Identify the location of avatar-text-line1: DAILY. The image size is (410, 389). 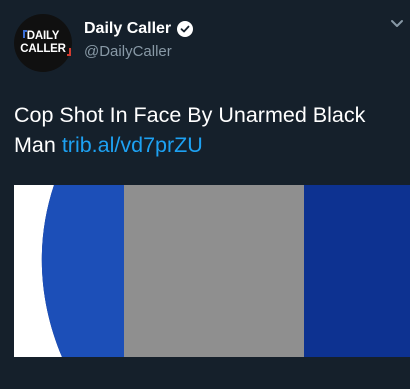
(43, 36).